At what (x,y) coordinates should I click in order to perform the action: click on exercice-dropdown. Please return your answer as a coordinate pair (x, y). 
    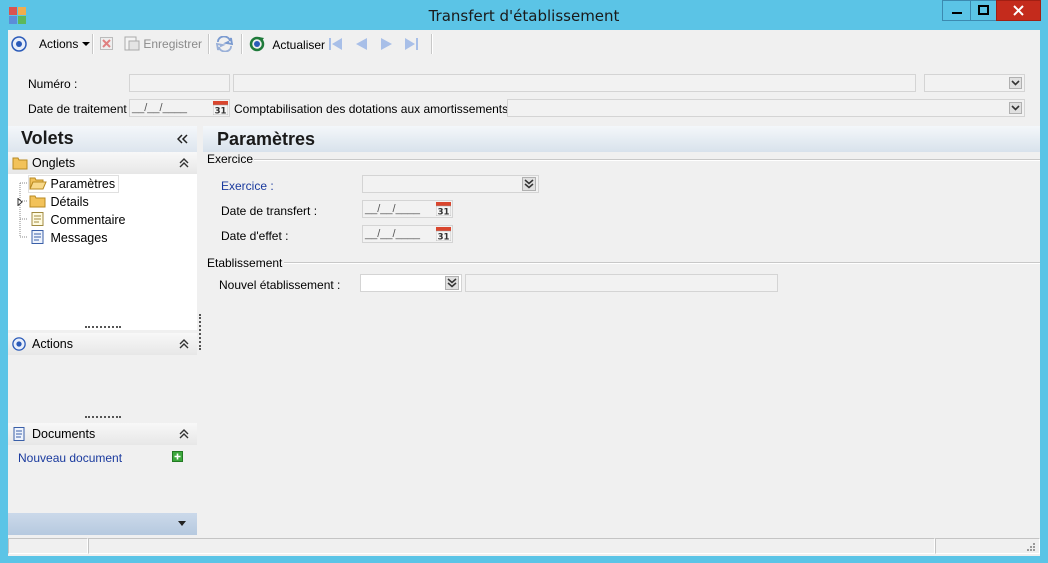
    Looking at the image, I should click on (450, 184).